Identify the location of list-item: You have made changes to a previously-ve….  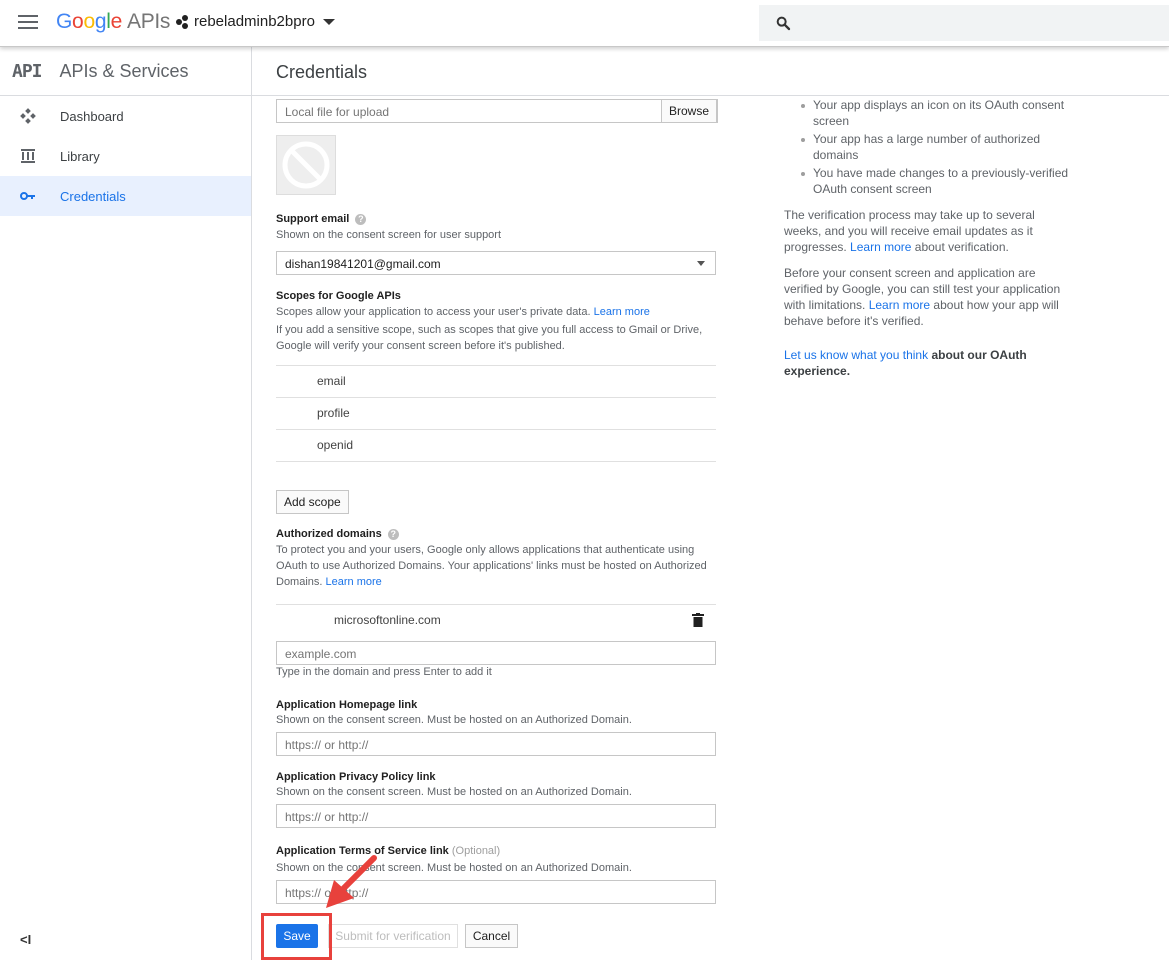
(936, 181).